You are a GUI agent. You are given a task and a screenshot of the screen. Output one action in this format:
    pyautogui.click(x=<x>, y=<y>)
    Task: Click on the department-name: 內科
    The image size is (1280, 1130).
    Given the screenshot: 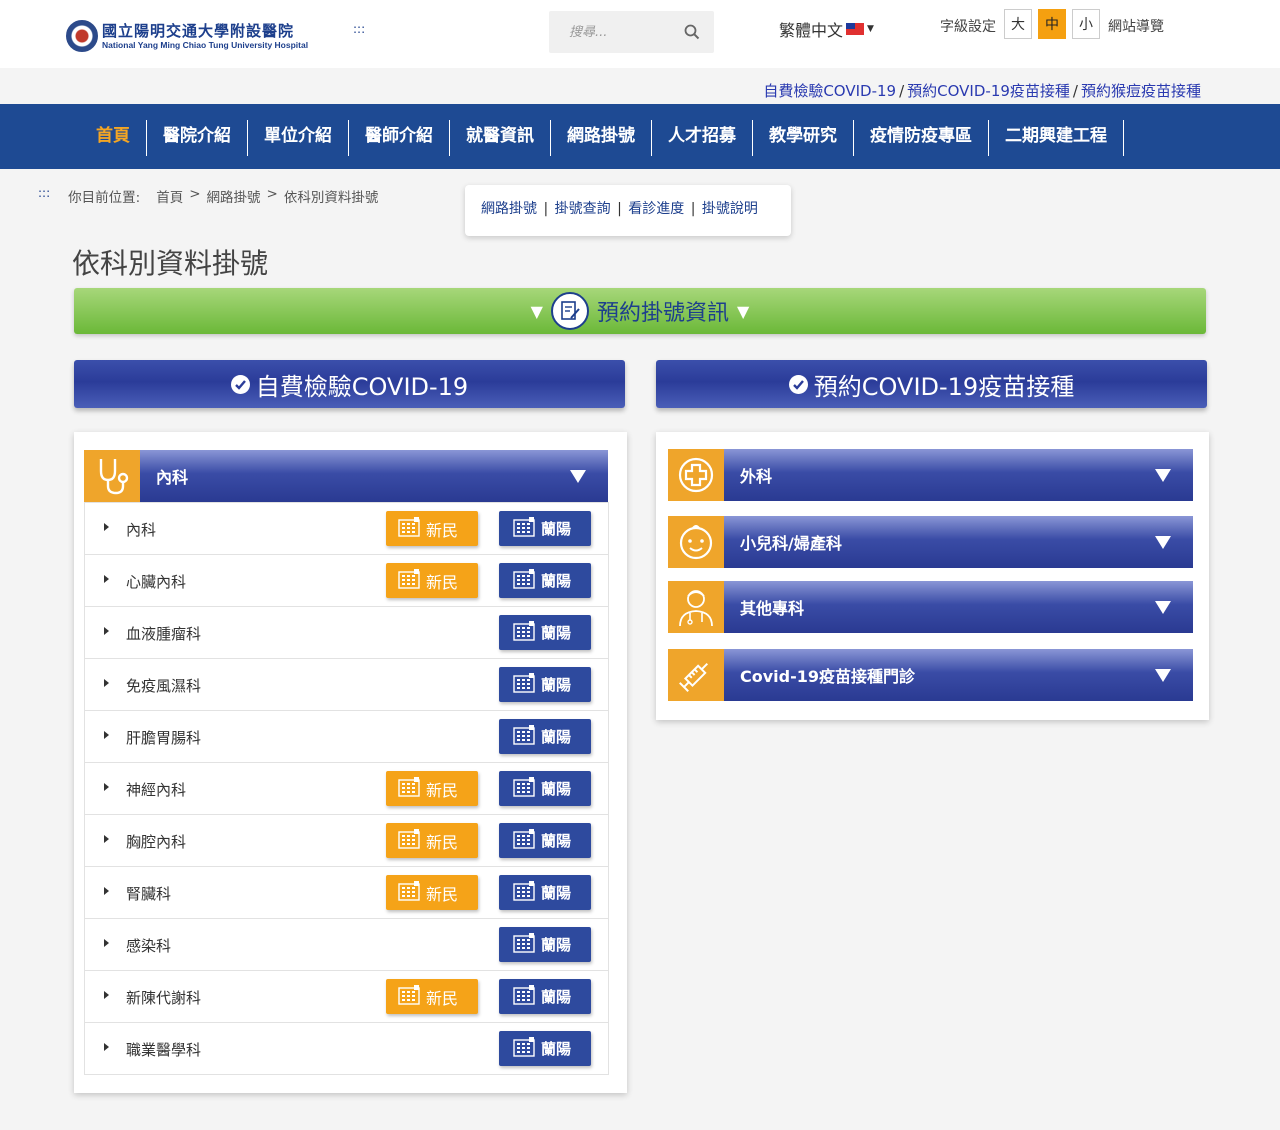 What is the action you would take?
    pyautogui.click(x=141, y=529)
    